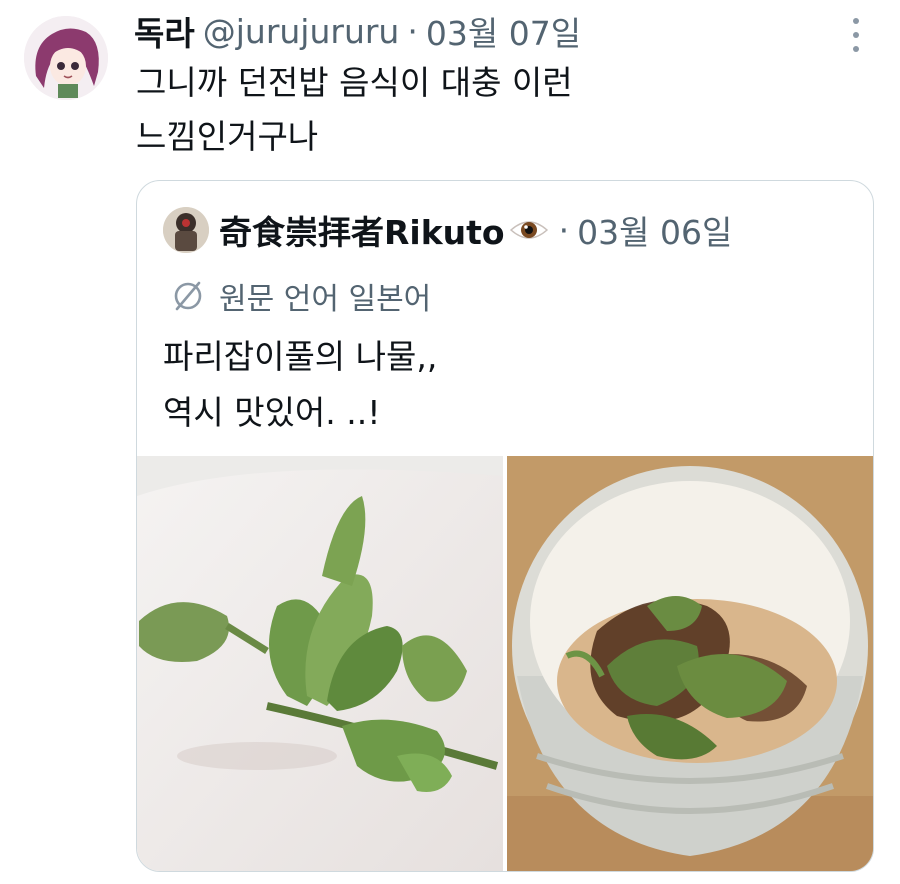  Describe the element at coordinates (325, 299) in the screenshot. I see `translate-label: 원문 언어 일본어` at that location.